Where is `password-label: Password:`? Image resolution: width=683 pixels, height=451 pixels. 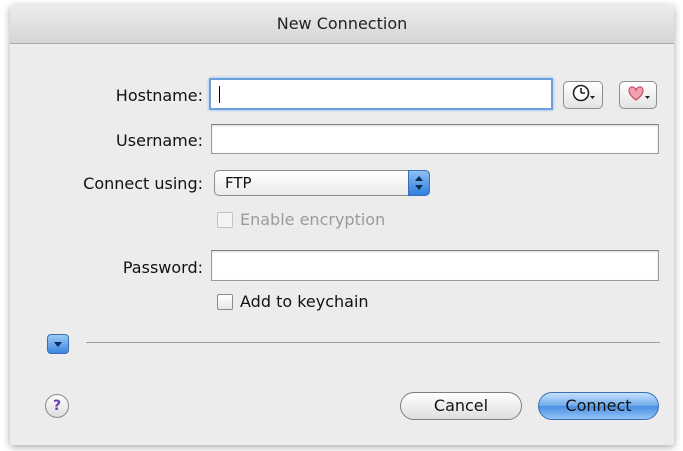 password-label: Password: is located at coordinates (162, 267).